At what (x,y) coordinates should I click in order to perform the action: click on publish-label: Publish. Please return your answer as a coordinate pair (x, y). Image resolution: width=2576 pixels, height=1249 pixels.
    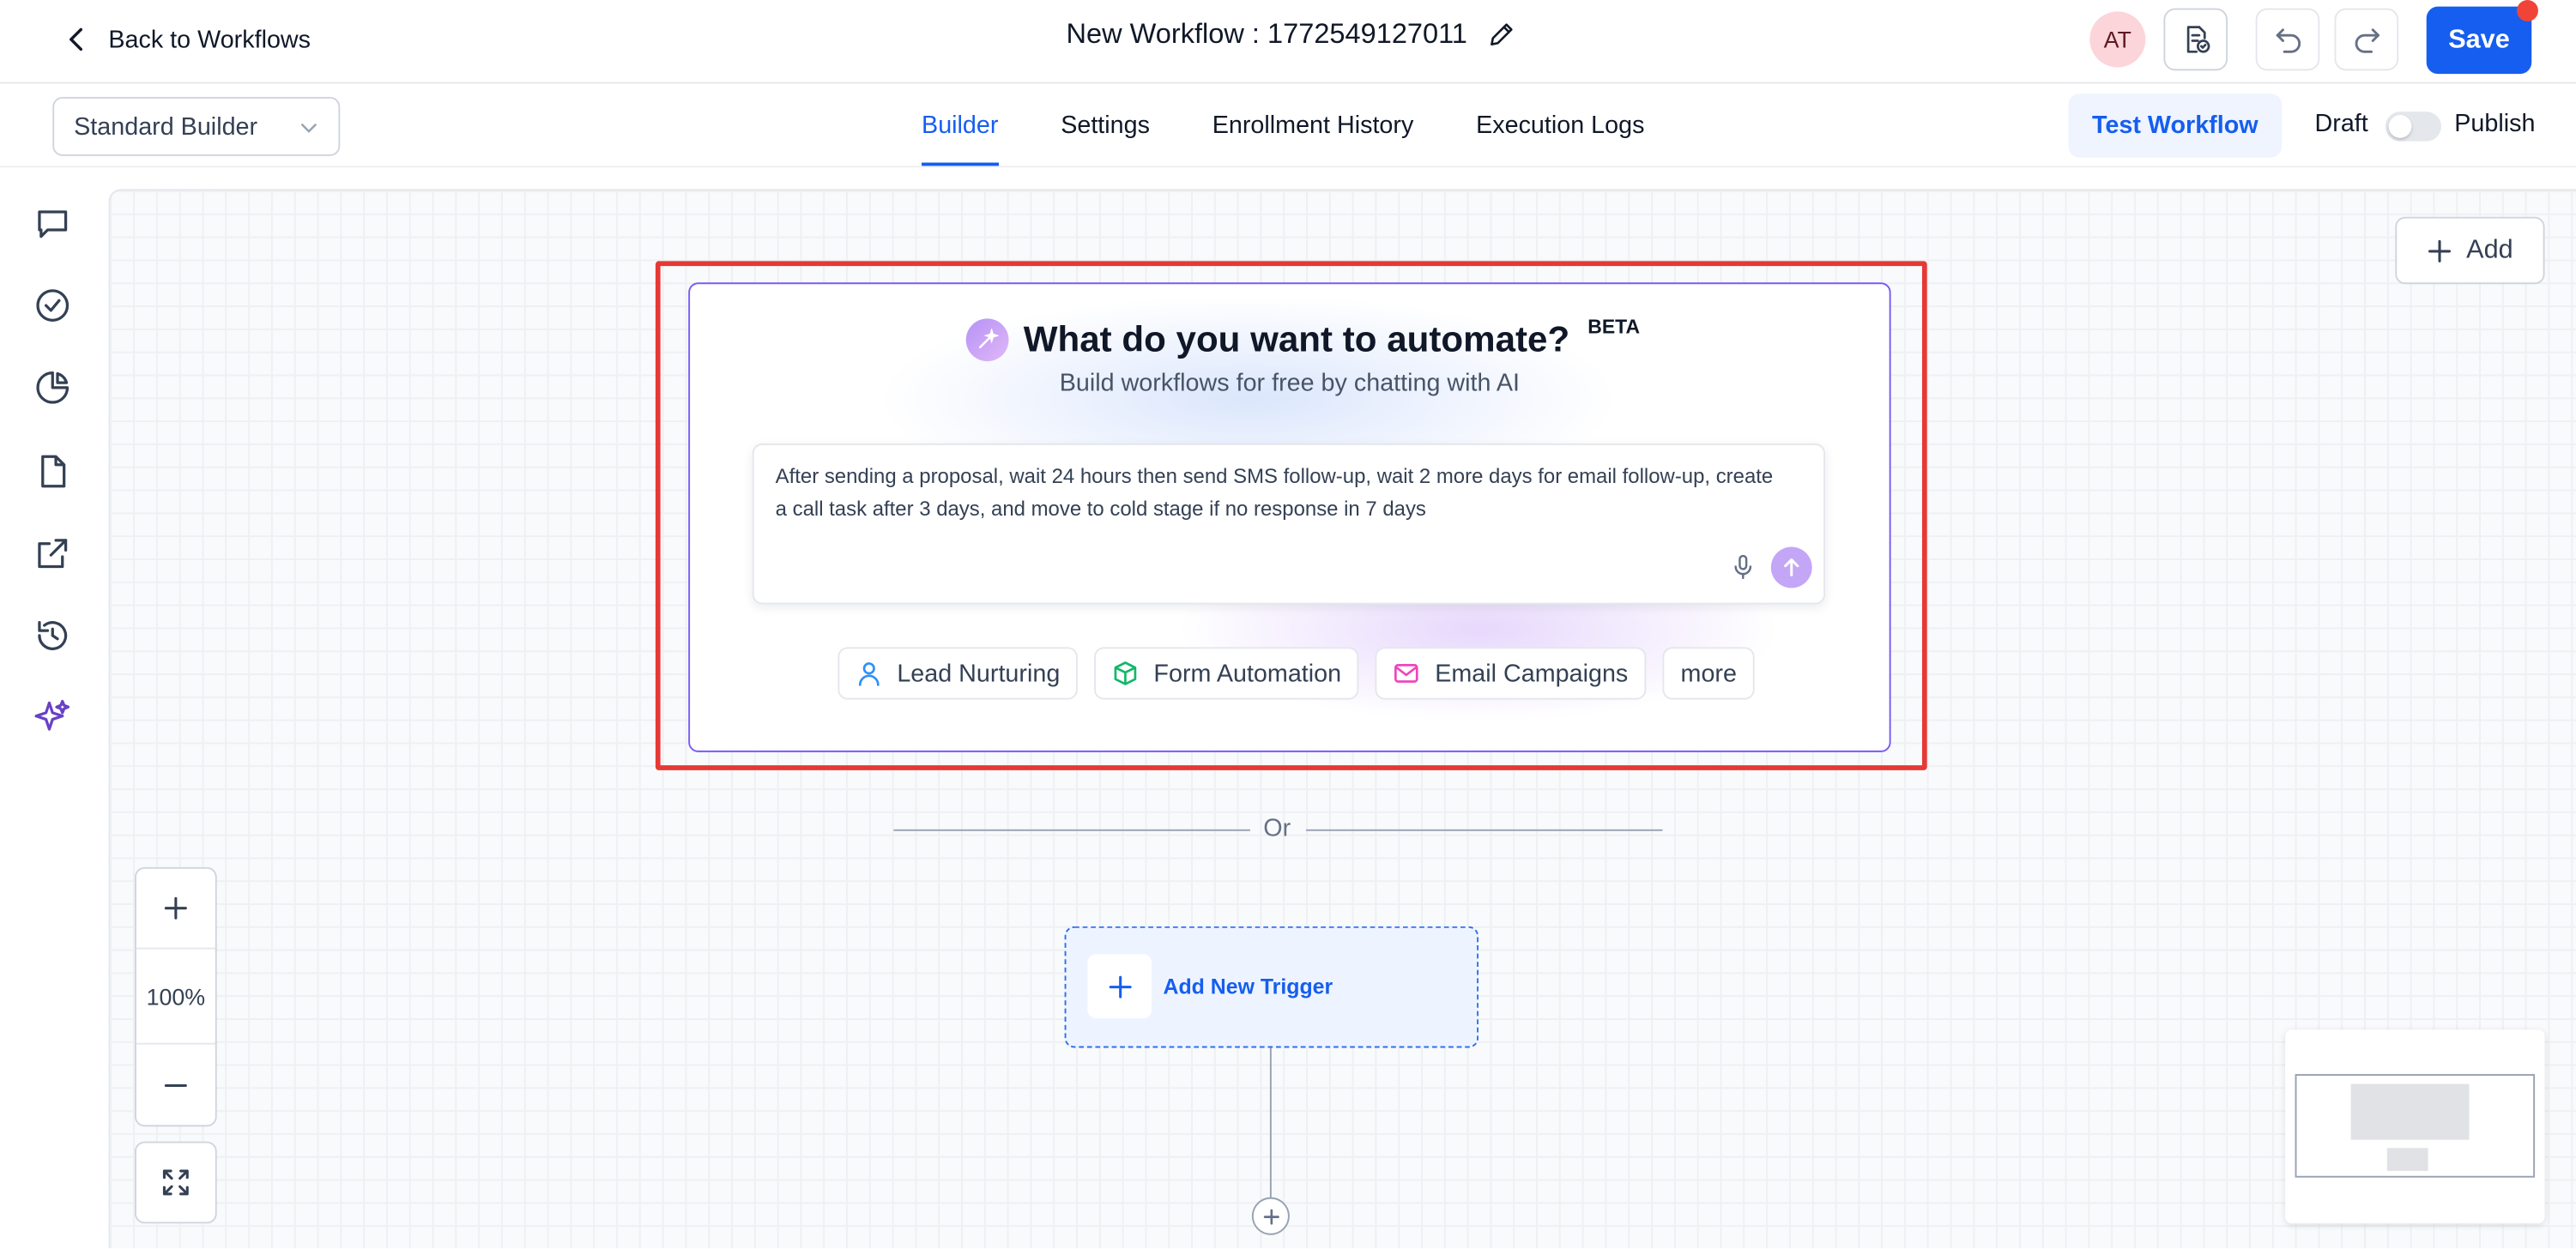
    Looking at the image, I should click on (2495, 124).